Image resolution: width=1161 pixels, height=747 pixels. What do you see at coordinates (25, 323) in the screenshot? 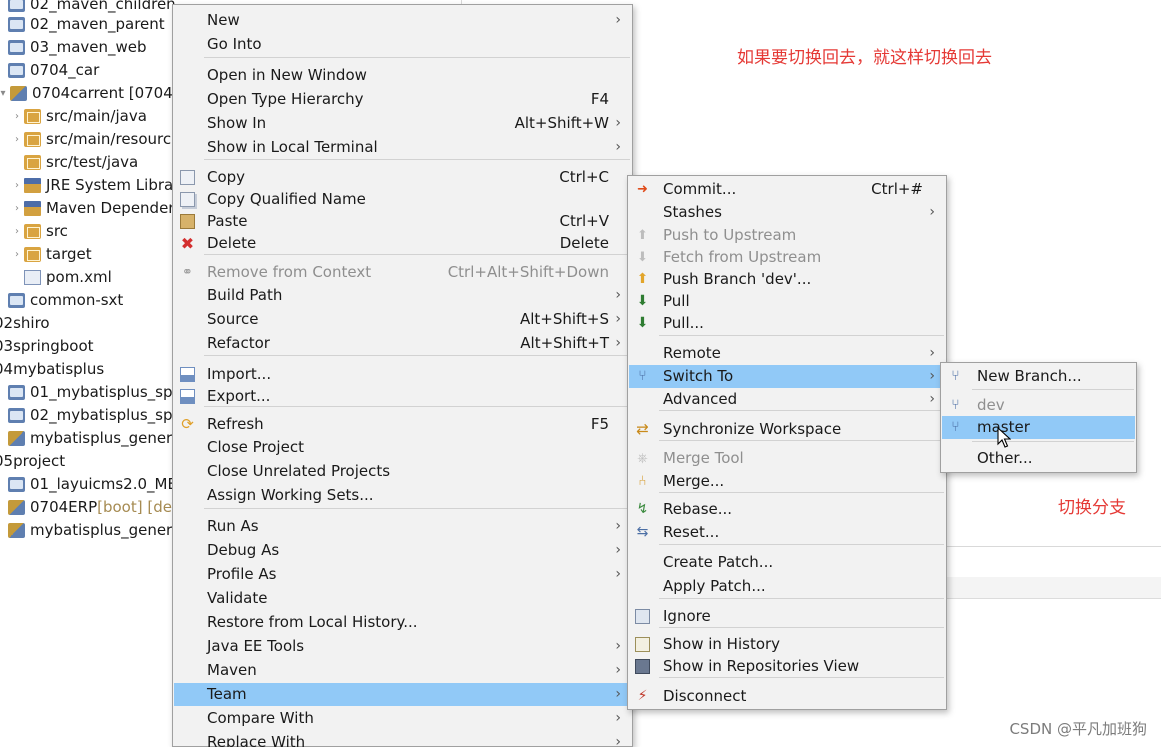
I see `tree-item-02shiro: 02shiro` at bounding box center [25, 323].